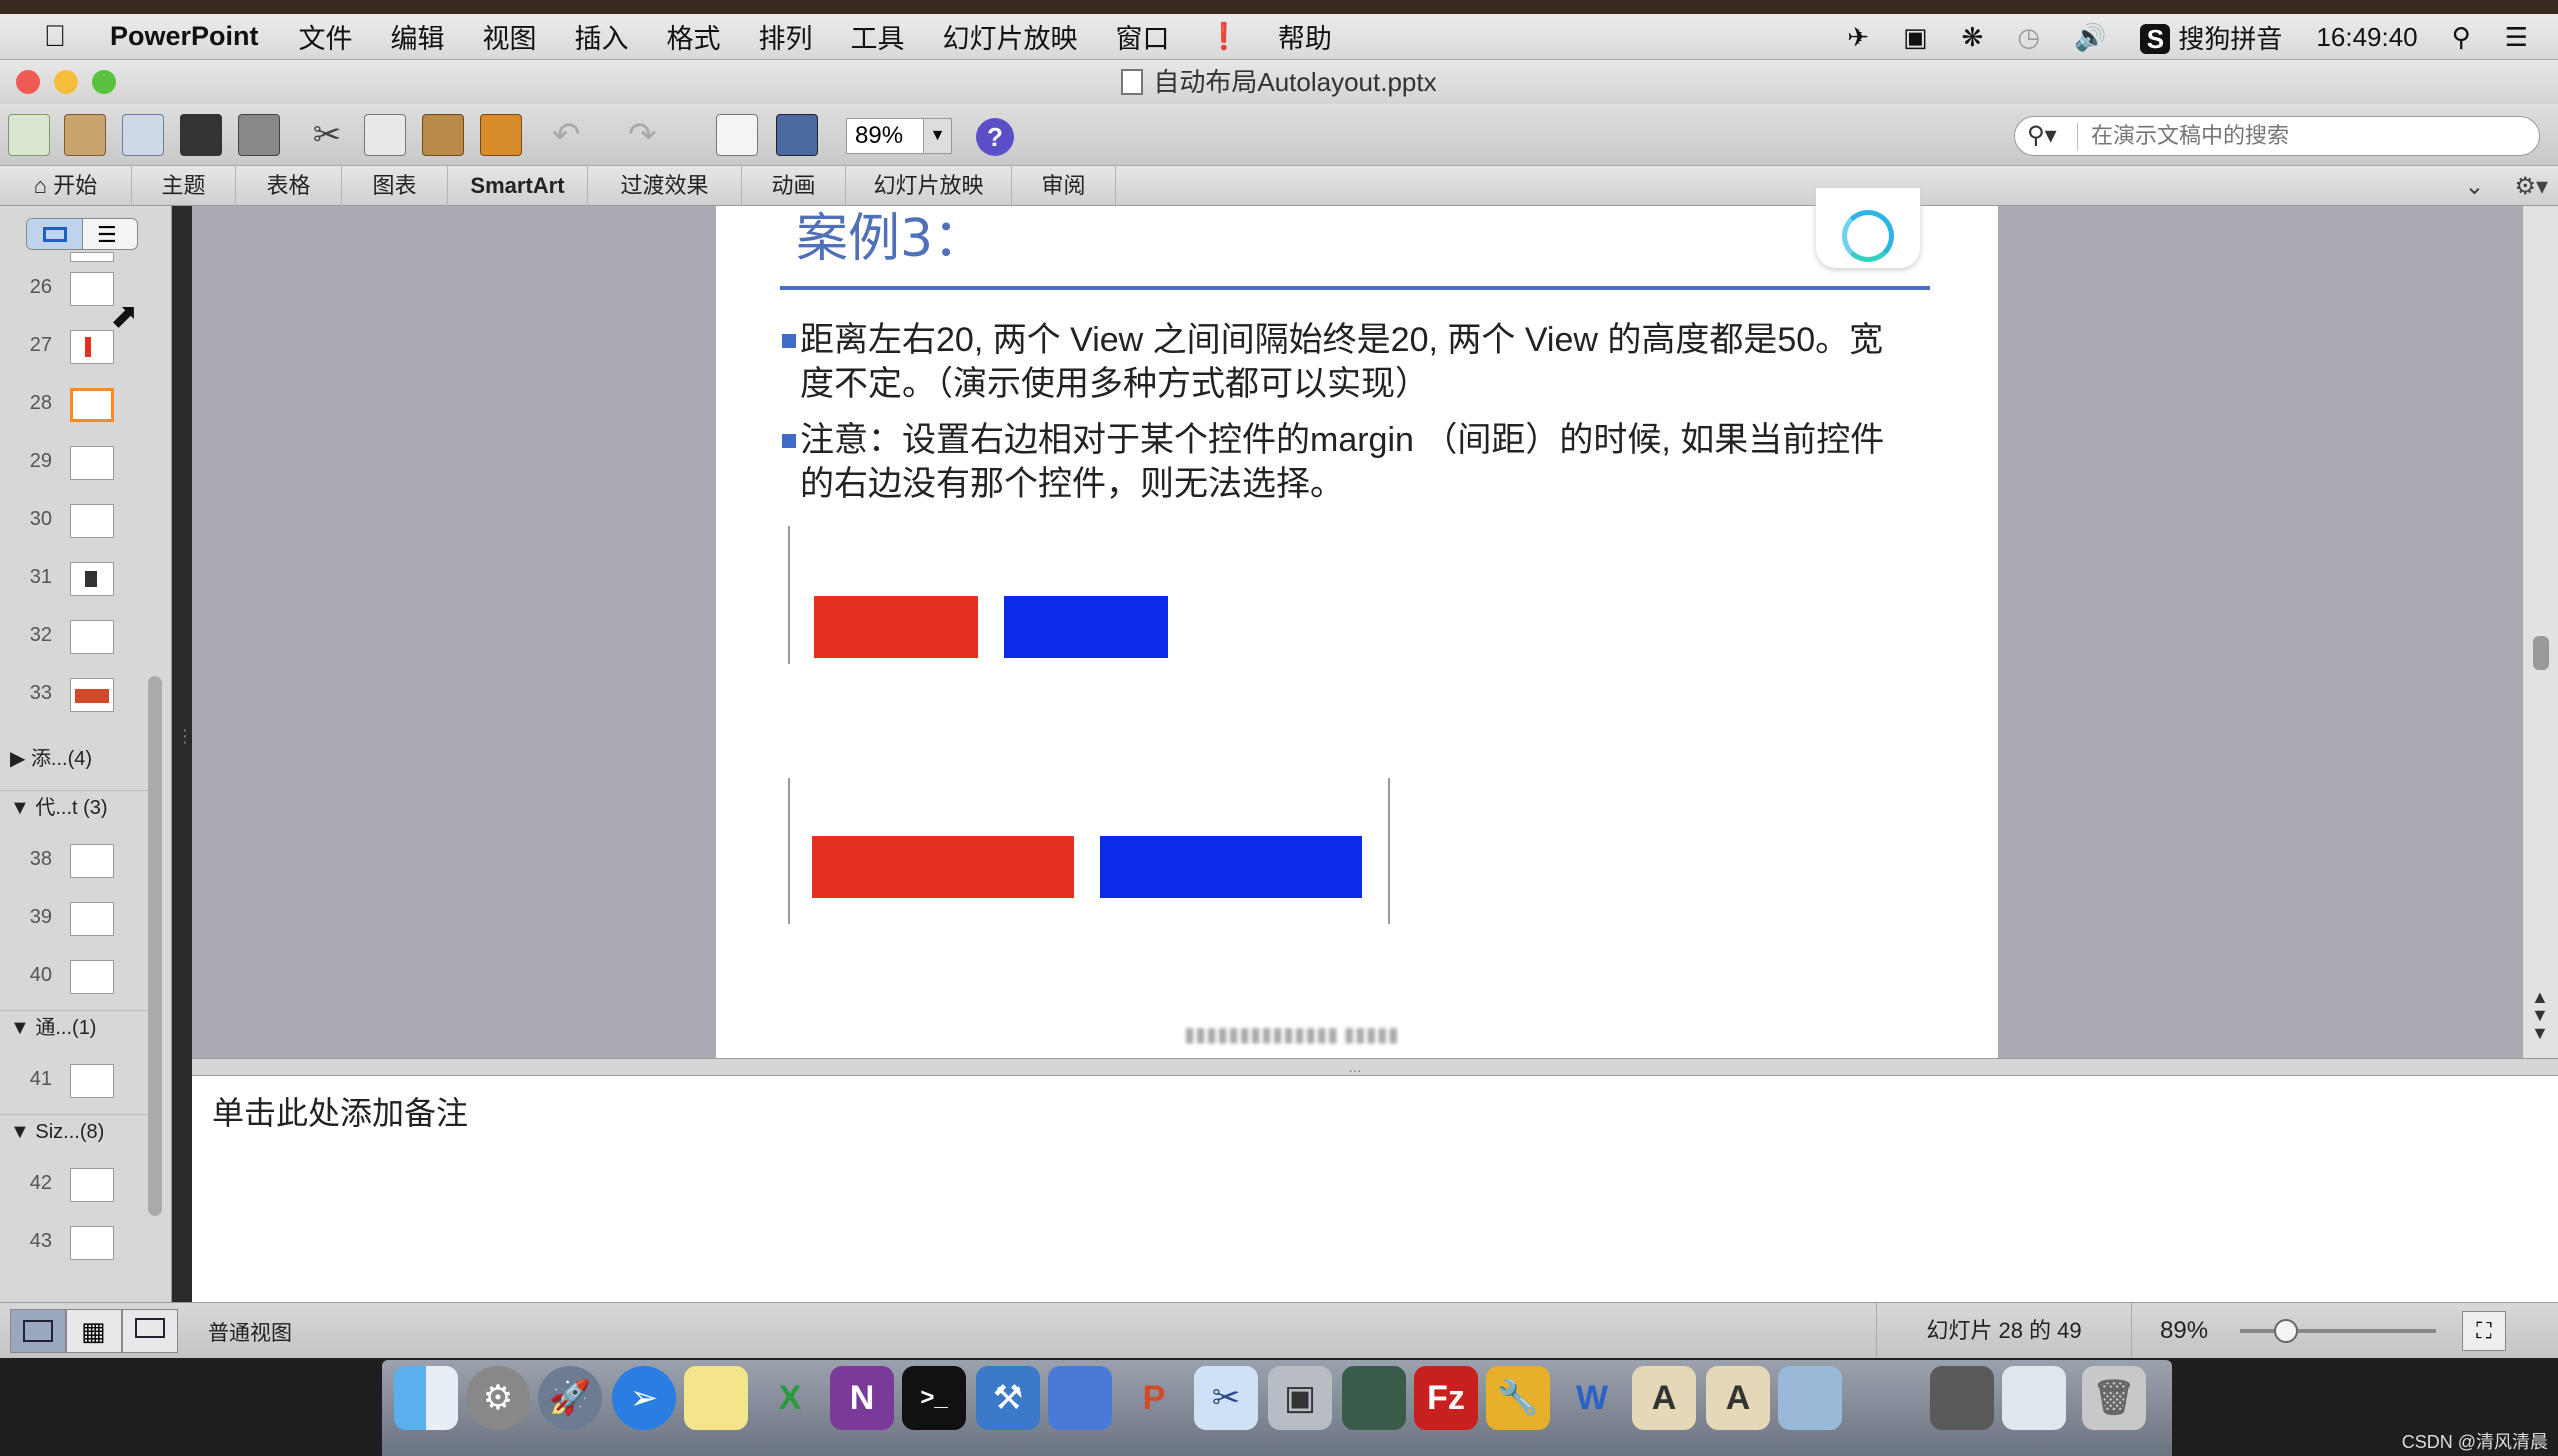 The image size is (2558, 1456). Describe the element at coordinates (385, 135) in the screenshot. I see `copy-icon` at that location.